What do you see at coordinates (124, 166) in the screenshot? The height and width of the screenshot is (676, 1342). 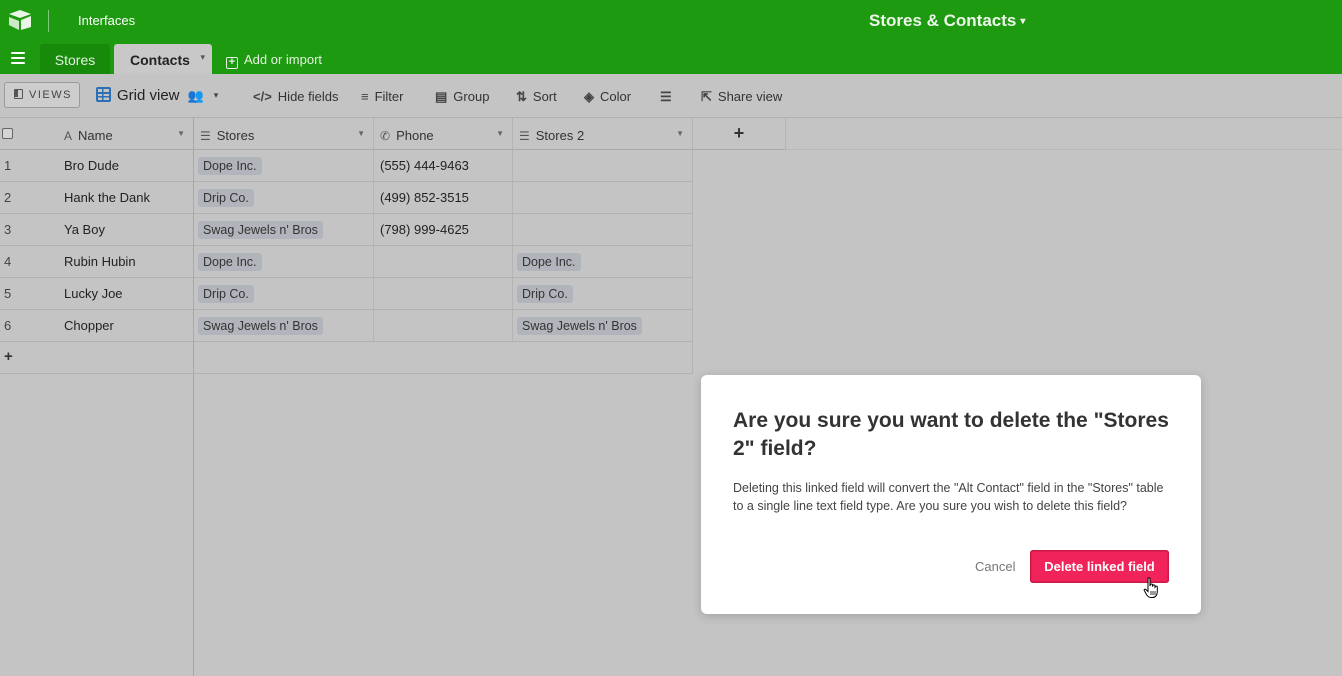 I see `cell-name: Bro Dude` at bounding box center [124, 166].